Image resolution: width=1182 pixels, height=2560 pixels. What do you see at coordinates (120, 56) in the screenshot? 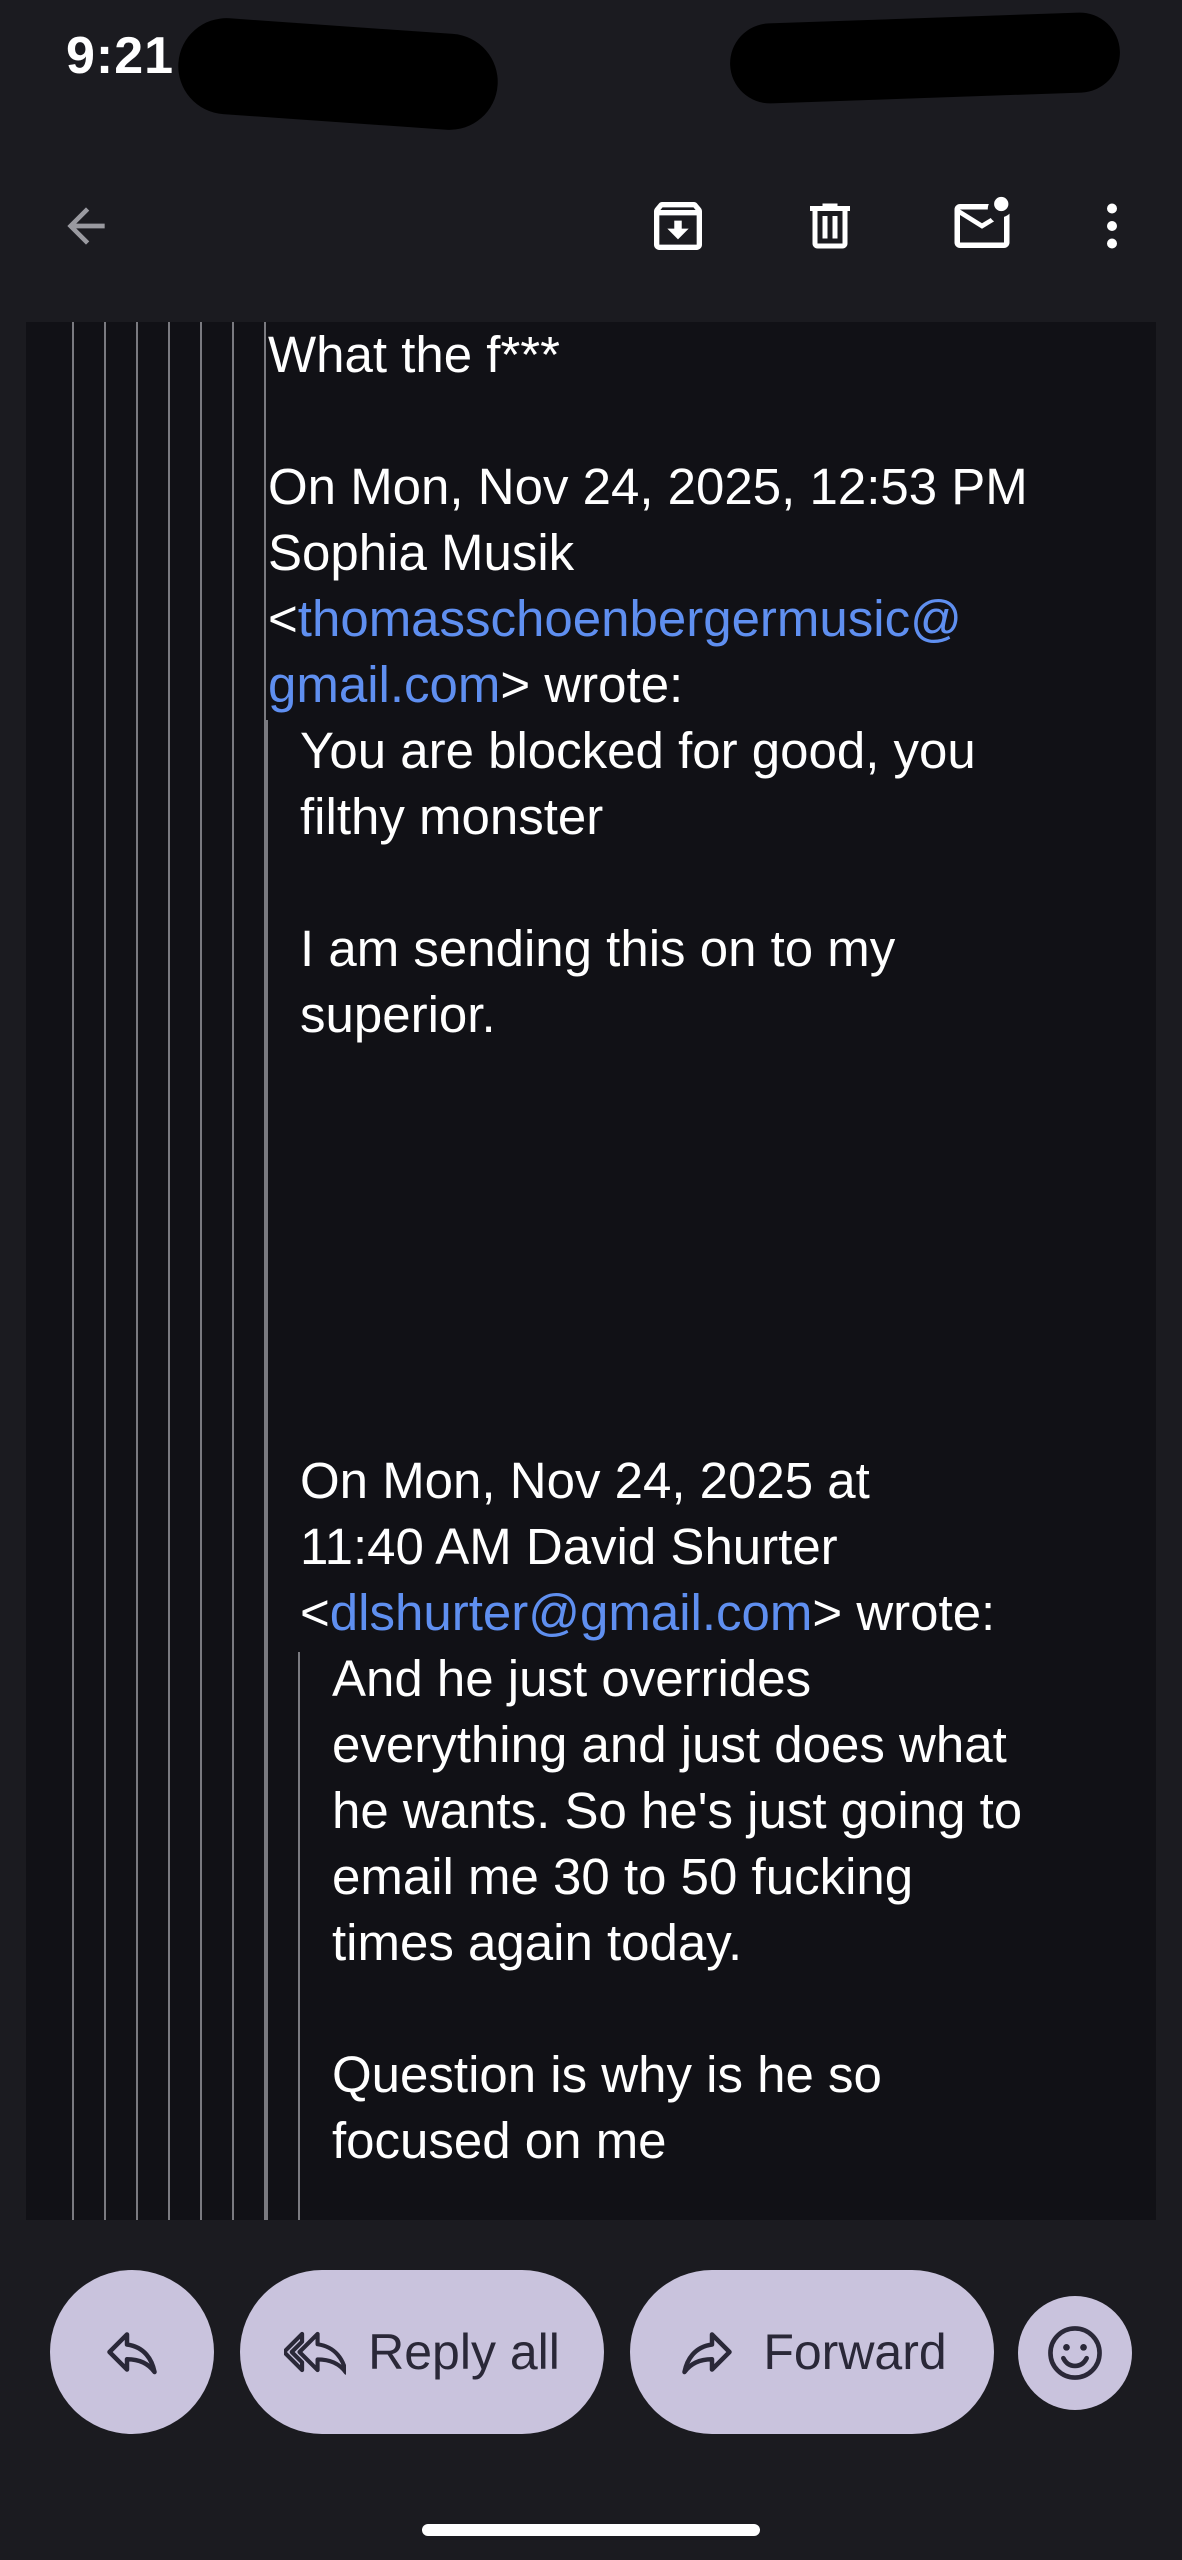
I see `status-time: 9:21` at bounding box center [120, 56].